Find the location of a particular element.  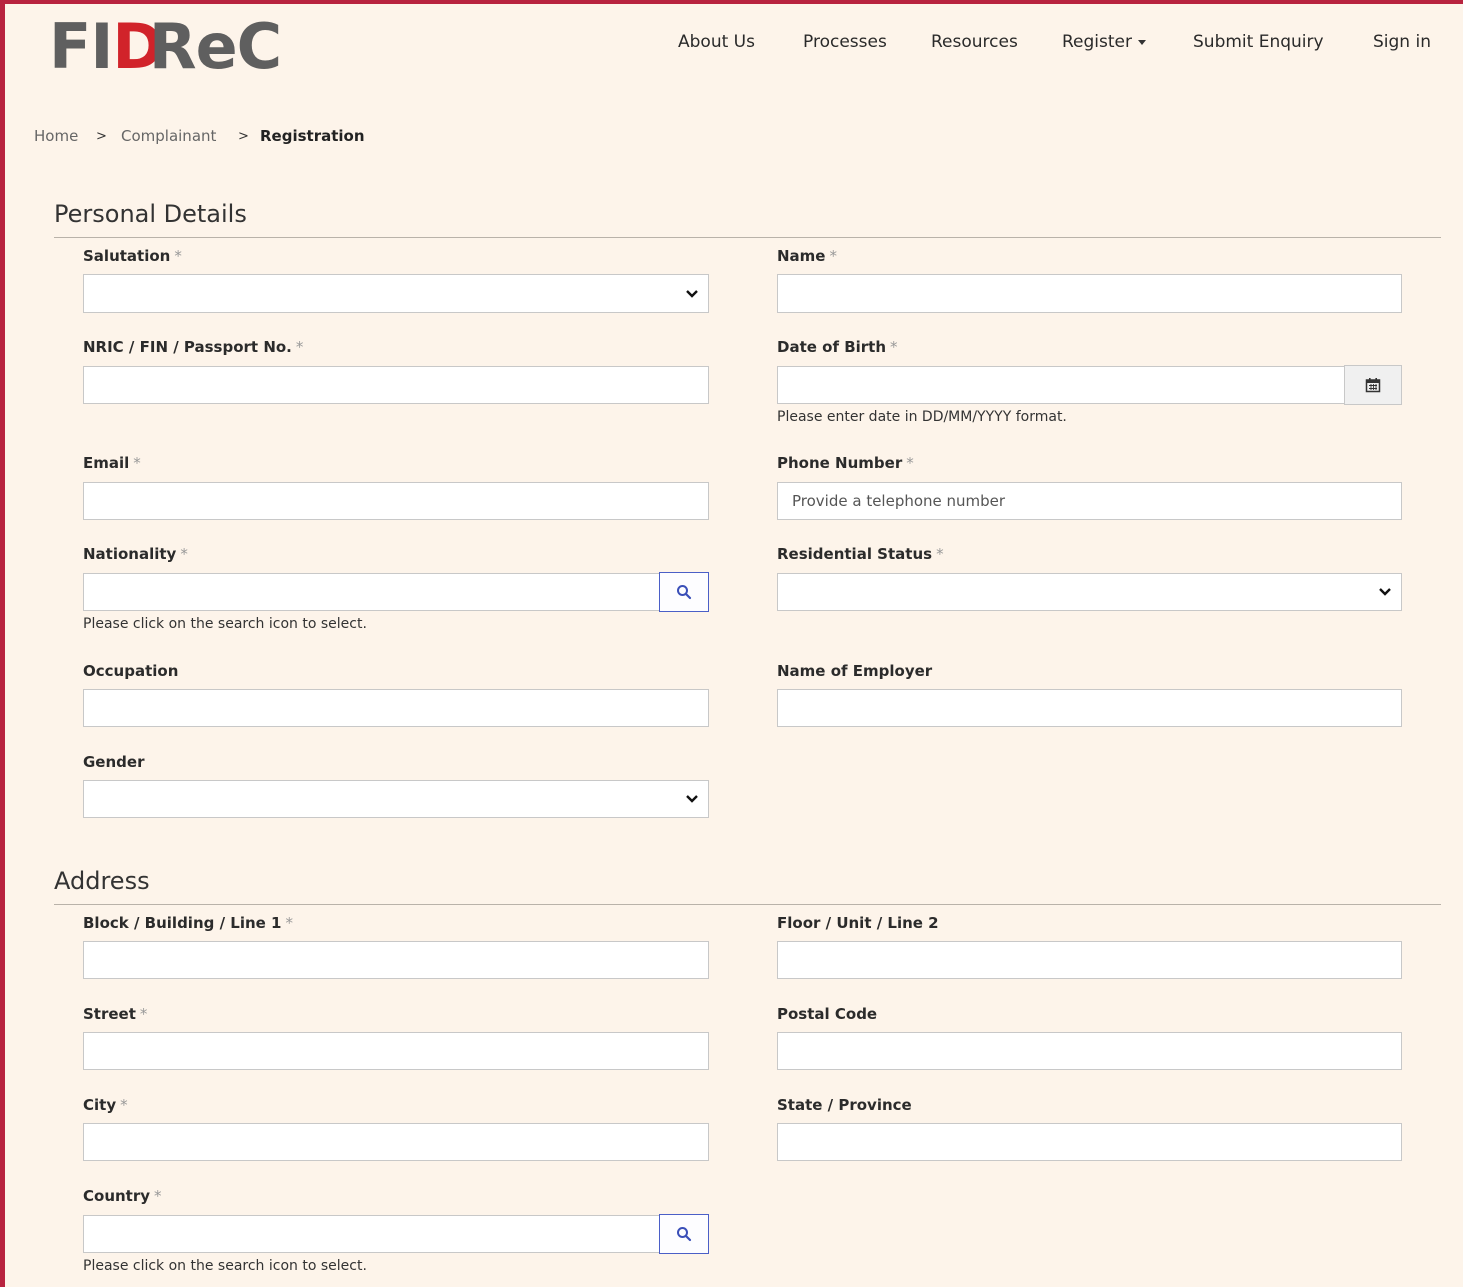

country-label: Country * is located at coordinates (122, 1196).